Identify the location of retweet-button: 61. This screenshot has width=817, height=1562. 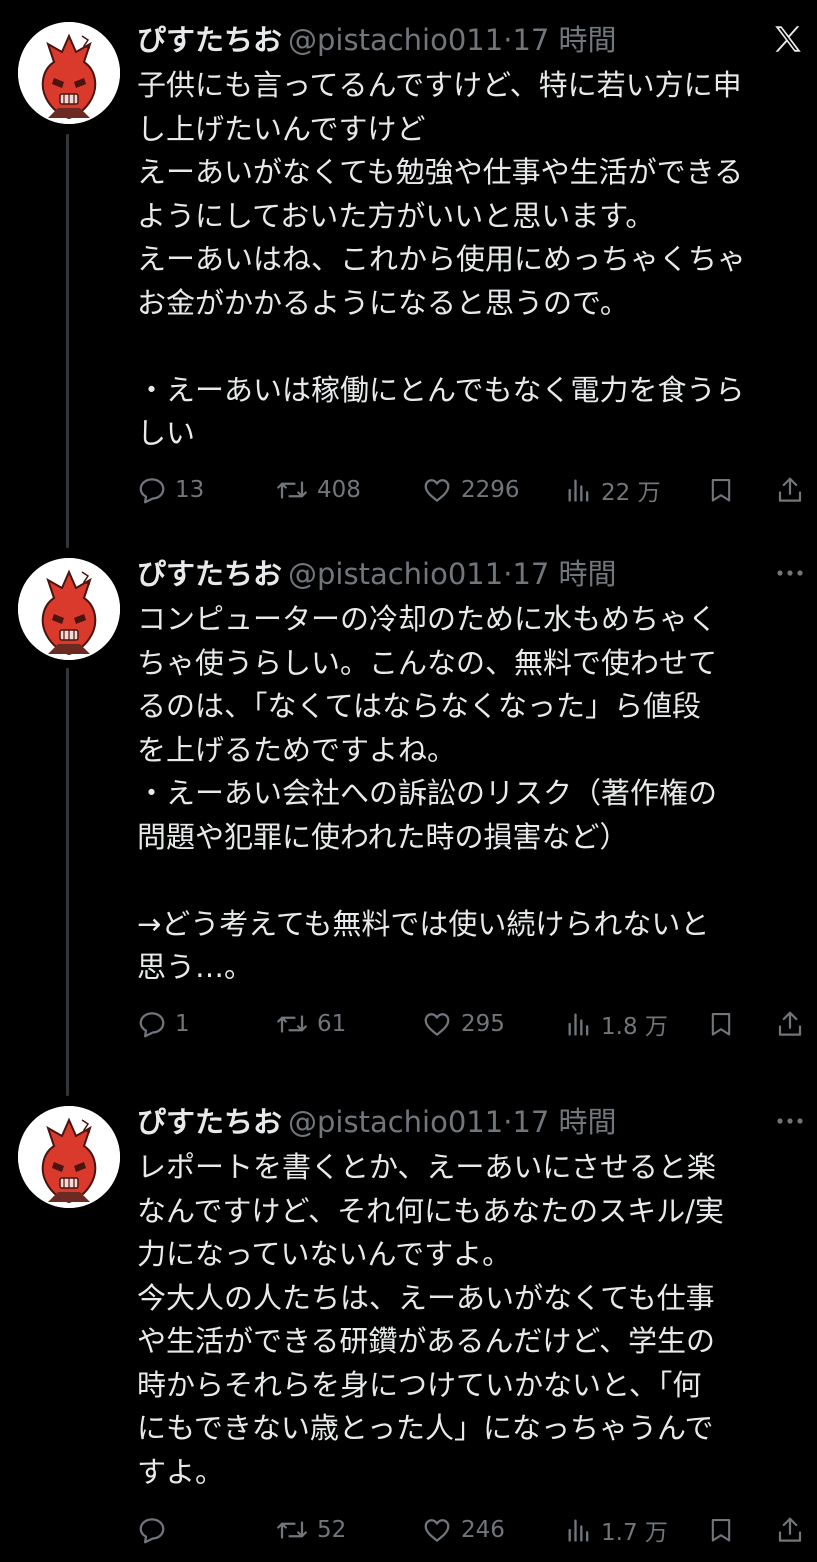
(310, 1024).